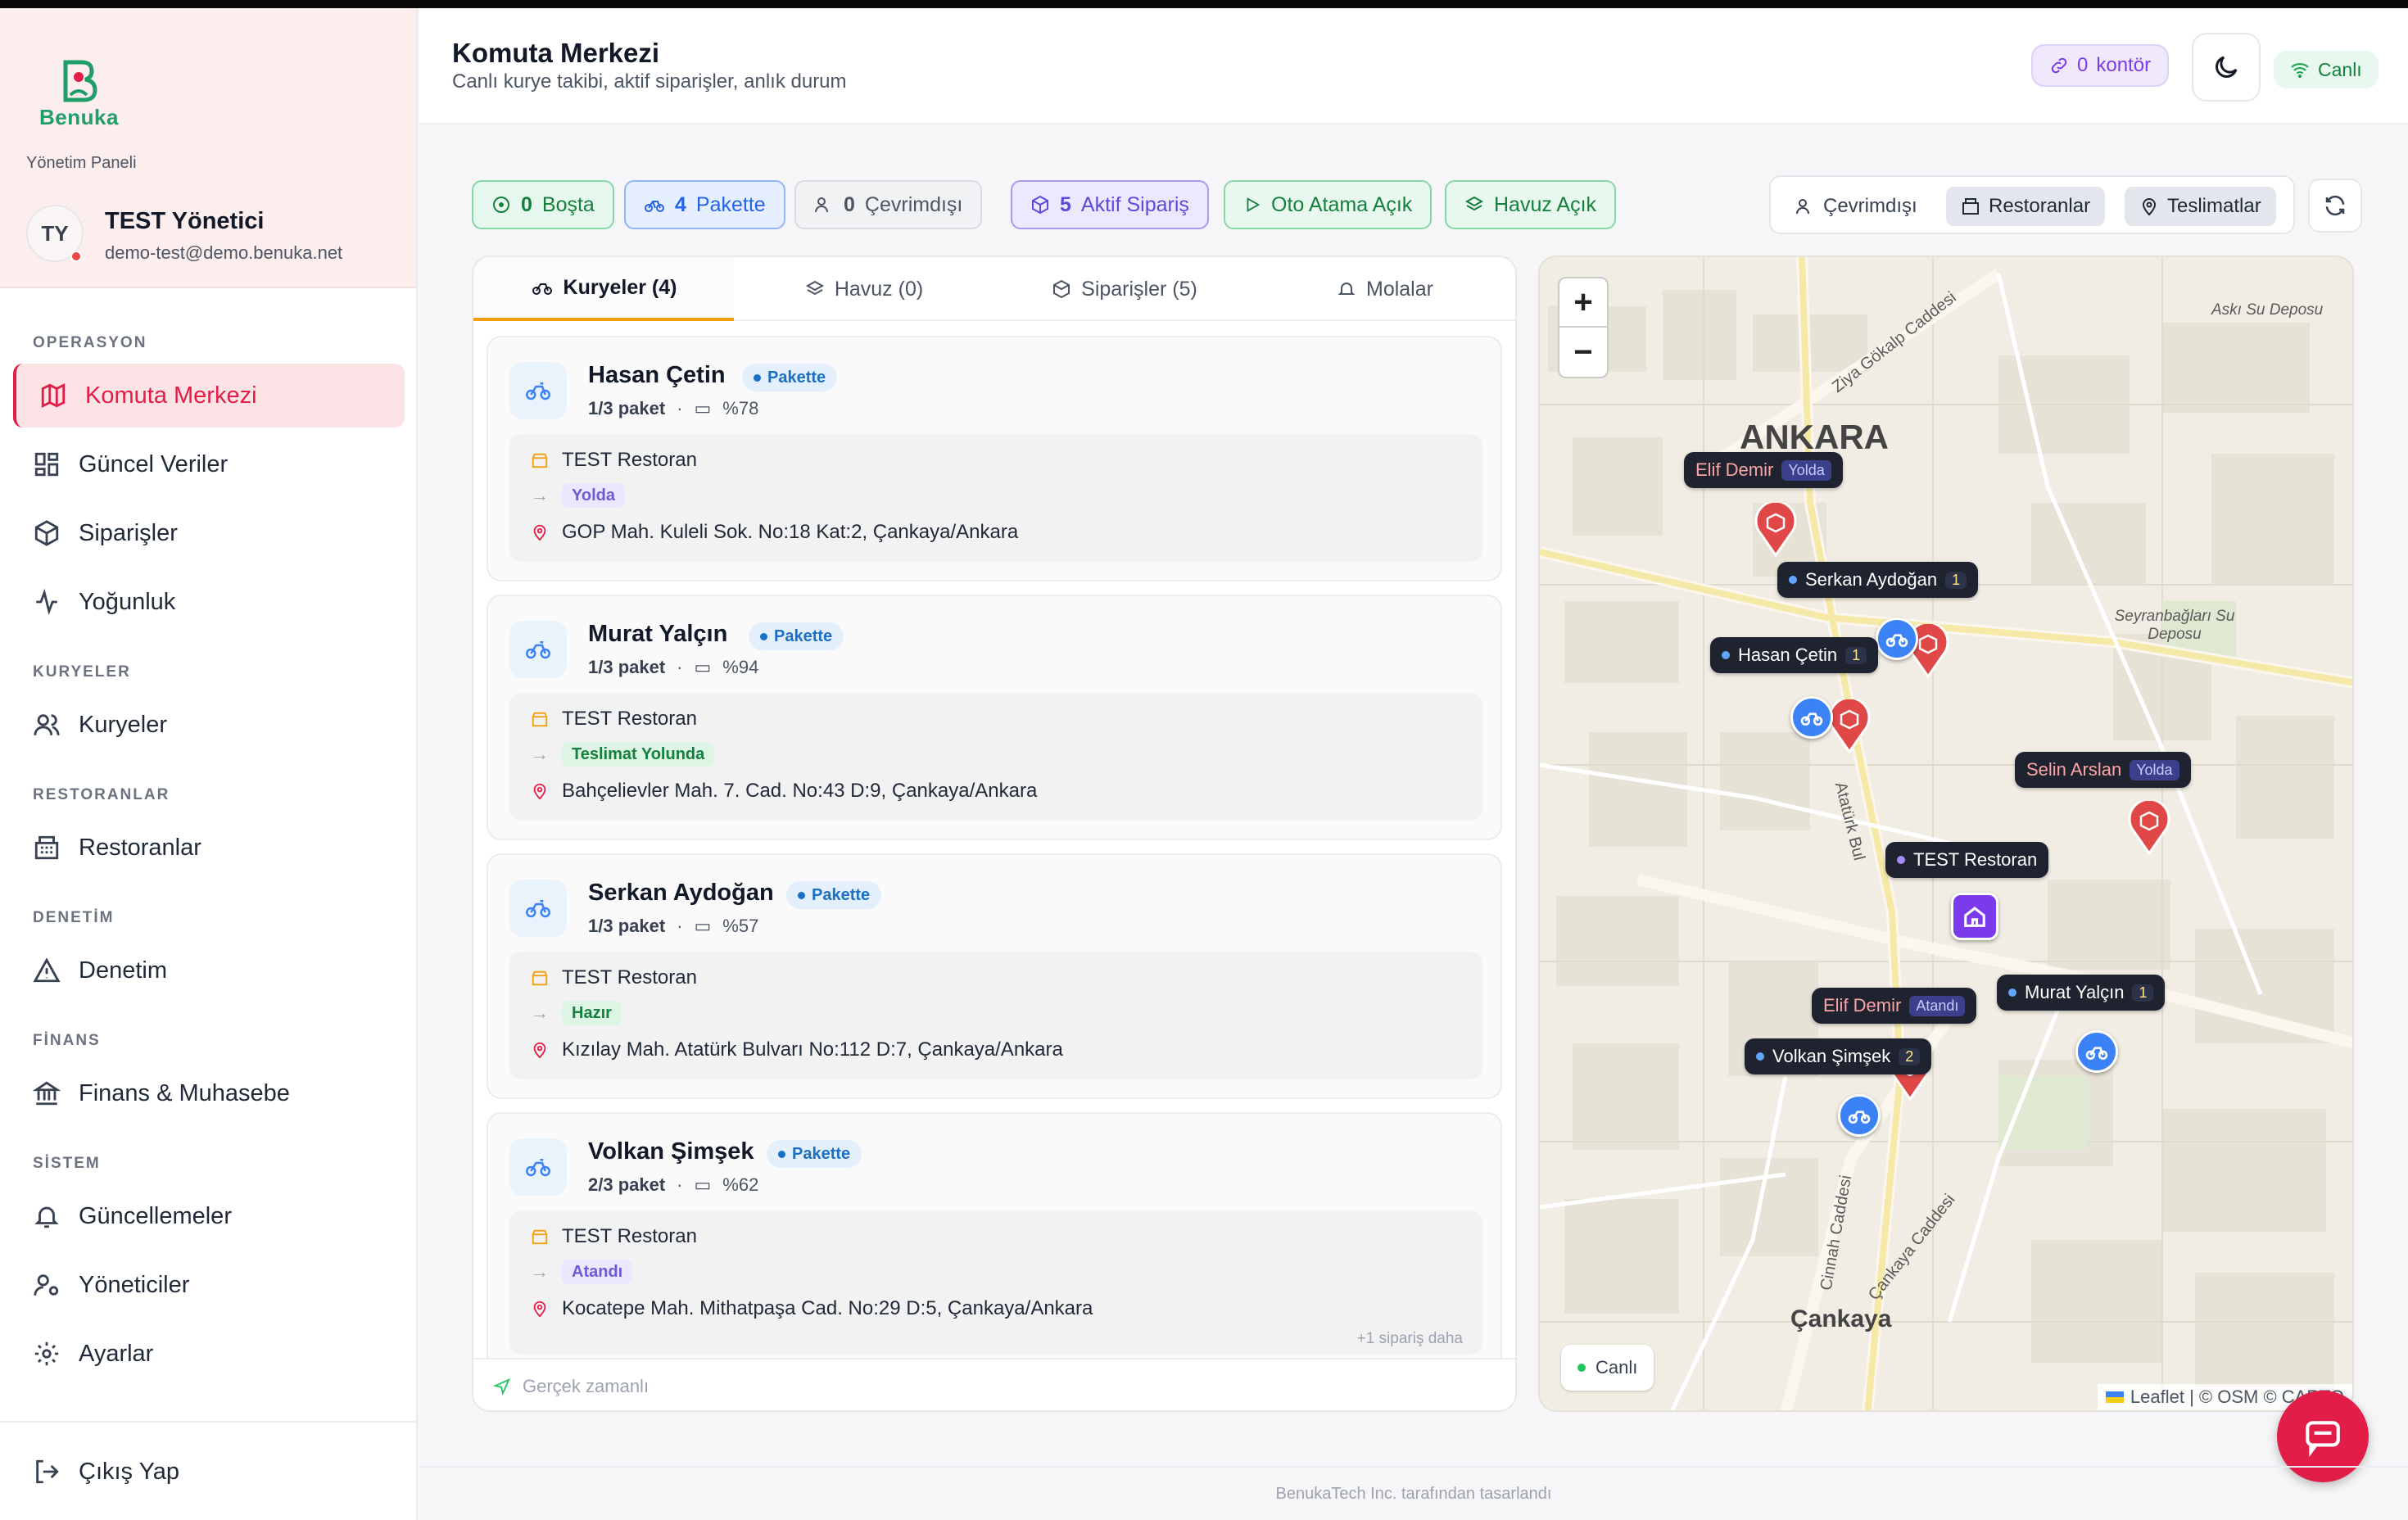  Describe the element at coordinates (140, 847) in the screenshot. I see `sidebar-item-label: Restoranlar` at that location.